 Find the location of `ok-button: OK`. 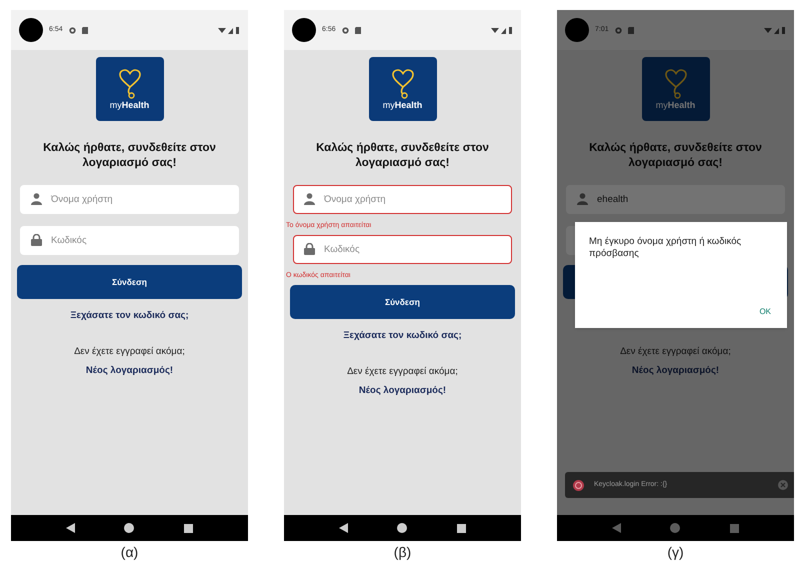

ok-button: OK is located at coordinates (765, 312).